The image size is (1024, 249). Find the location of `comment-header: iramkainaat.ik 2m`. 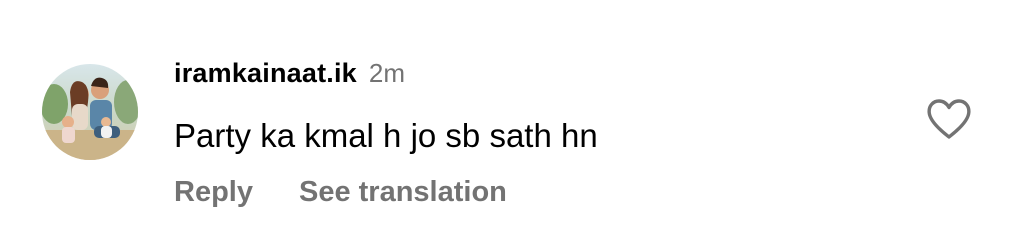

comment-header: iramkainaat.ik 2m is located at coordinates (539, 78).